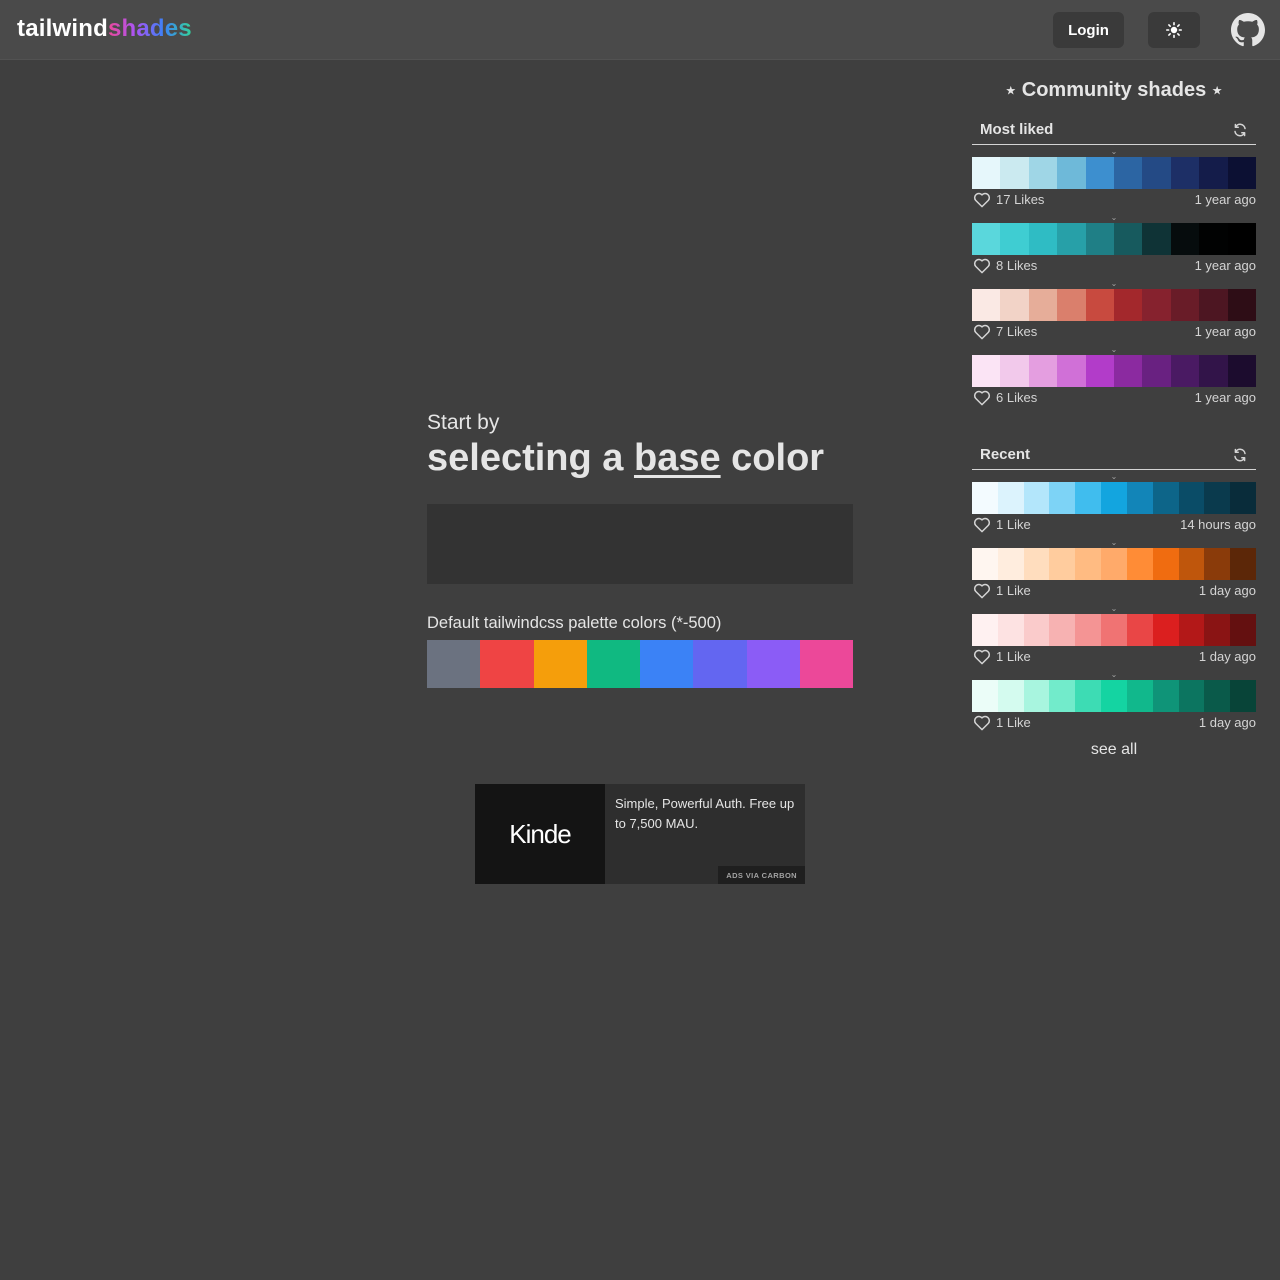 Image resolution: width=1280 pixels, height=1280 pixels. Describe the element at coordinates (1248, 30) in the screenshot. I see `github-icon` at that location.